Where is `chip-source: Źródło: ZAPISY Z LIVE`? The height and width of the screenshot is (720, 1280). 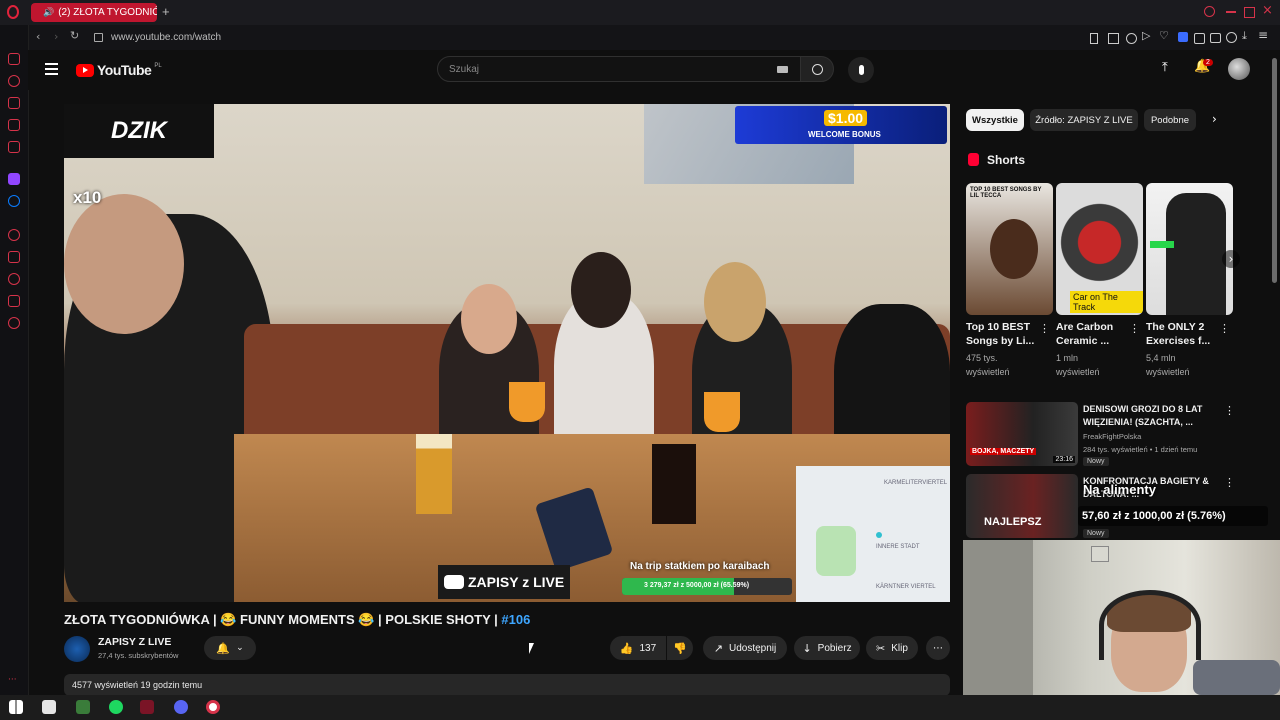 chip-source: Źródło: ZAPISY Z LIVE is located at coordinates (1084, 120).